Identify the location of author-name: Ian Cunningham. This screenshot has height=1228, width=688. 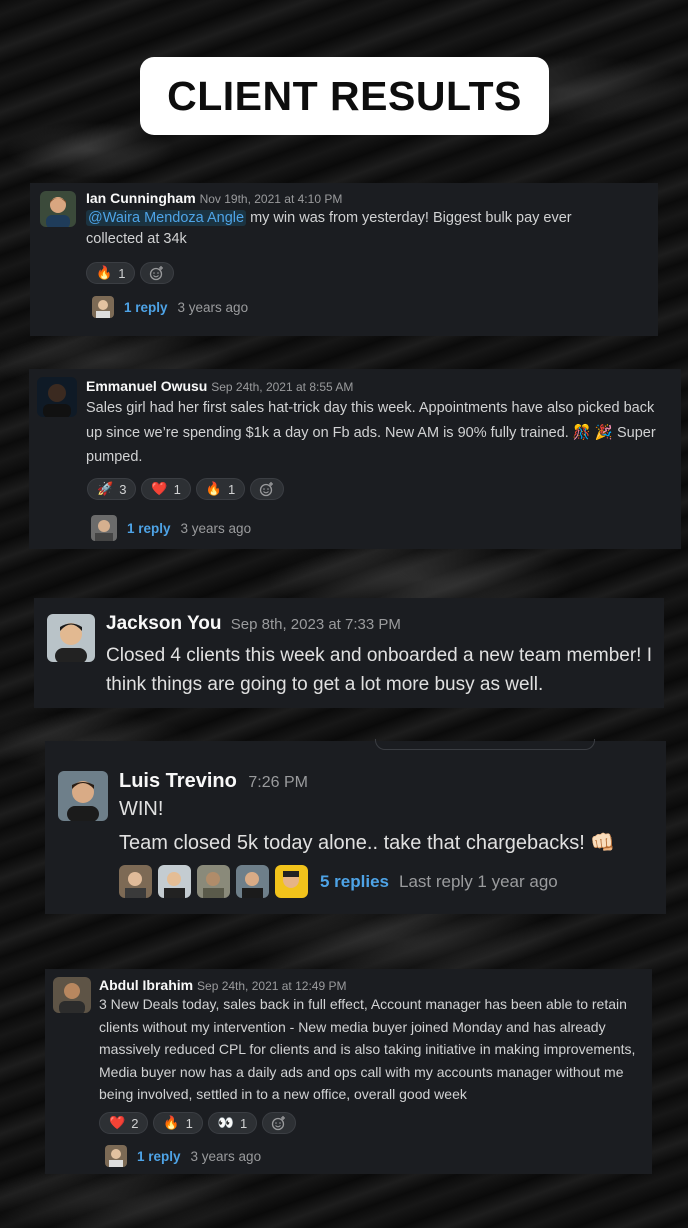
(141, 198).